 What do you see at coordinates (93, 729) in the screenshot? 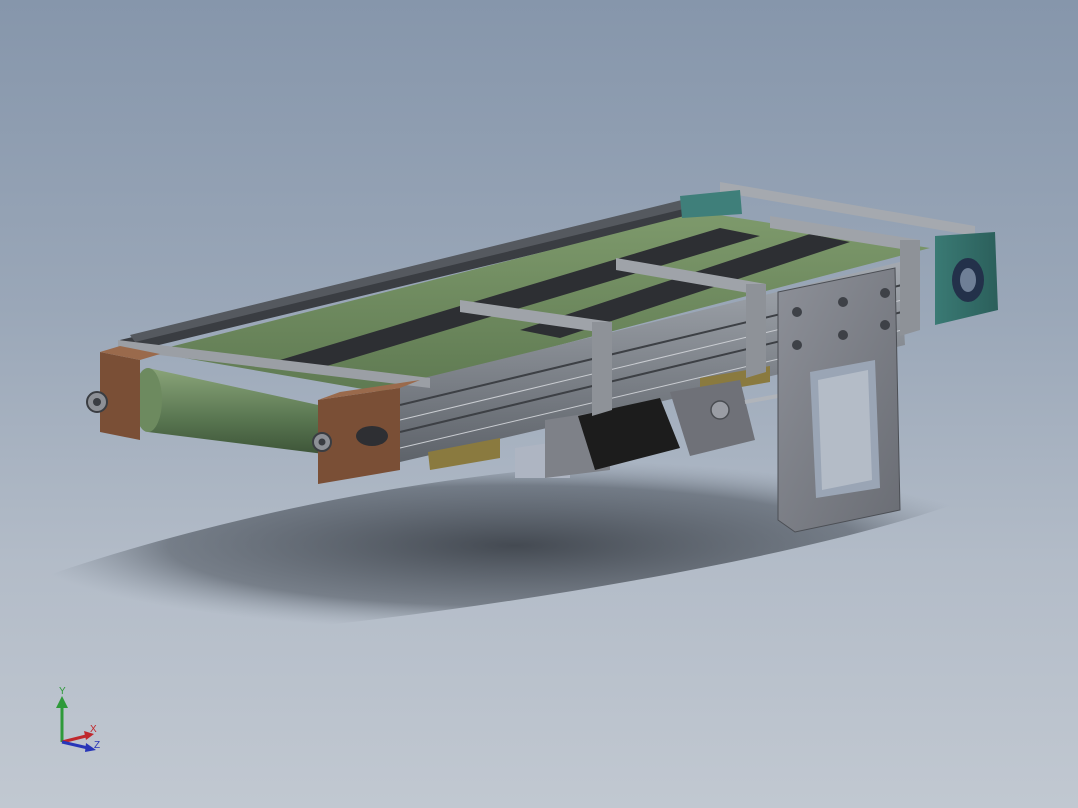
I see `x-axis-label: X` at bounding box center [93, 729].